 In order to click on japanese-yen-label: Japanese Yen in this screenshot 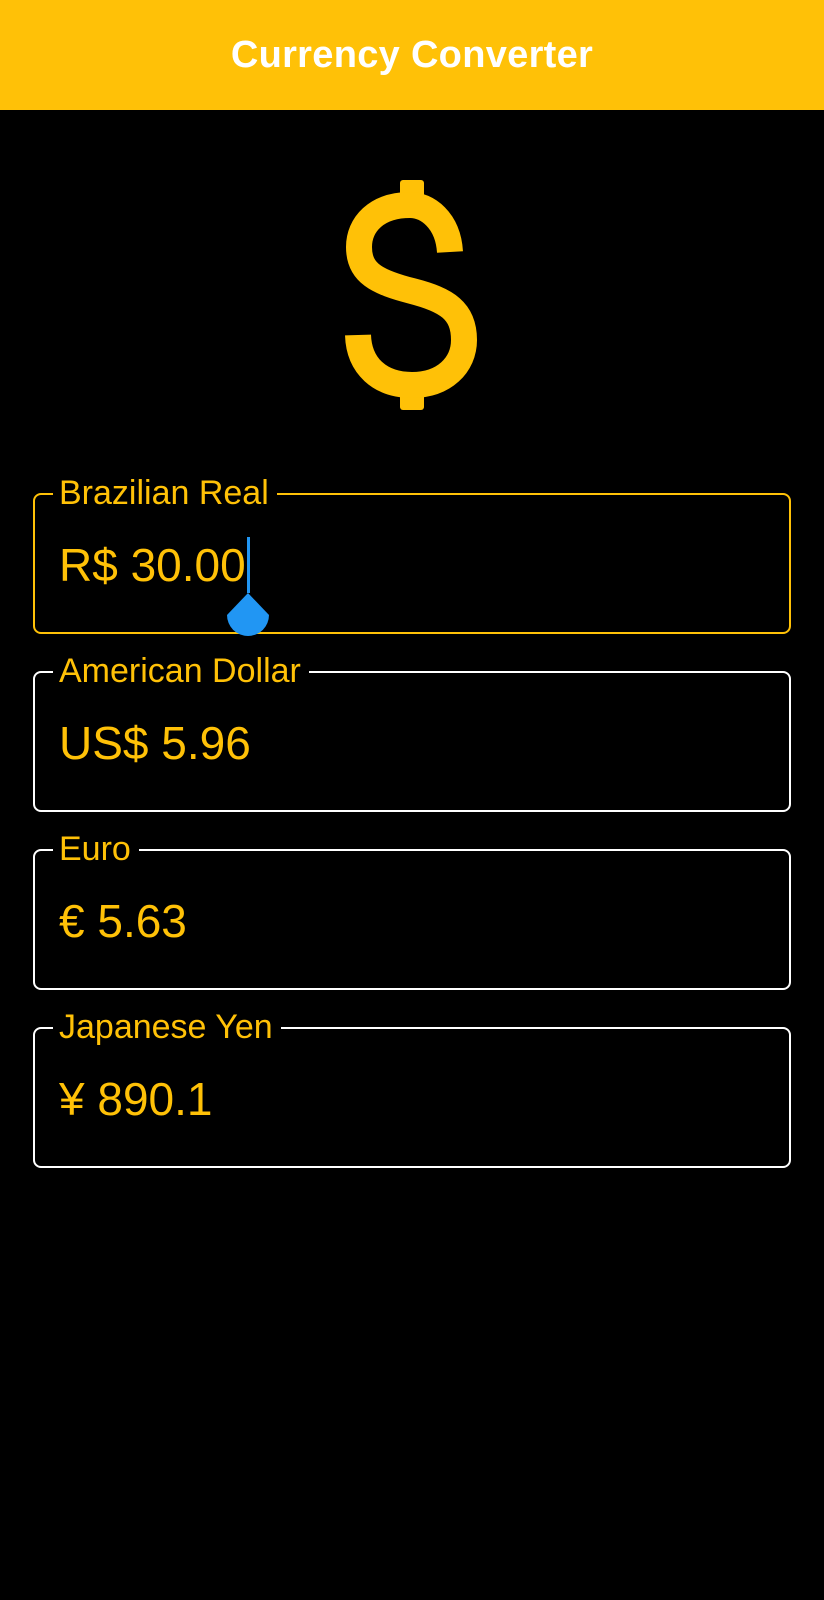, I will do `click(167, 1027)`.